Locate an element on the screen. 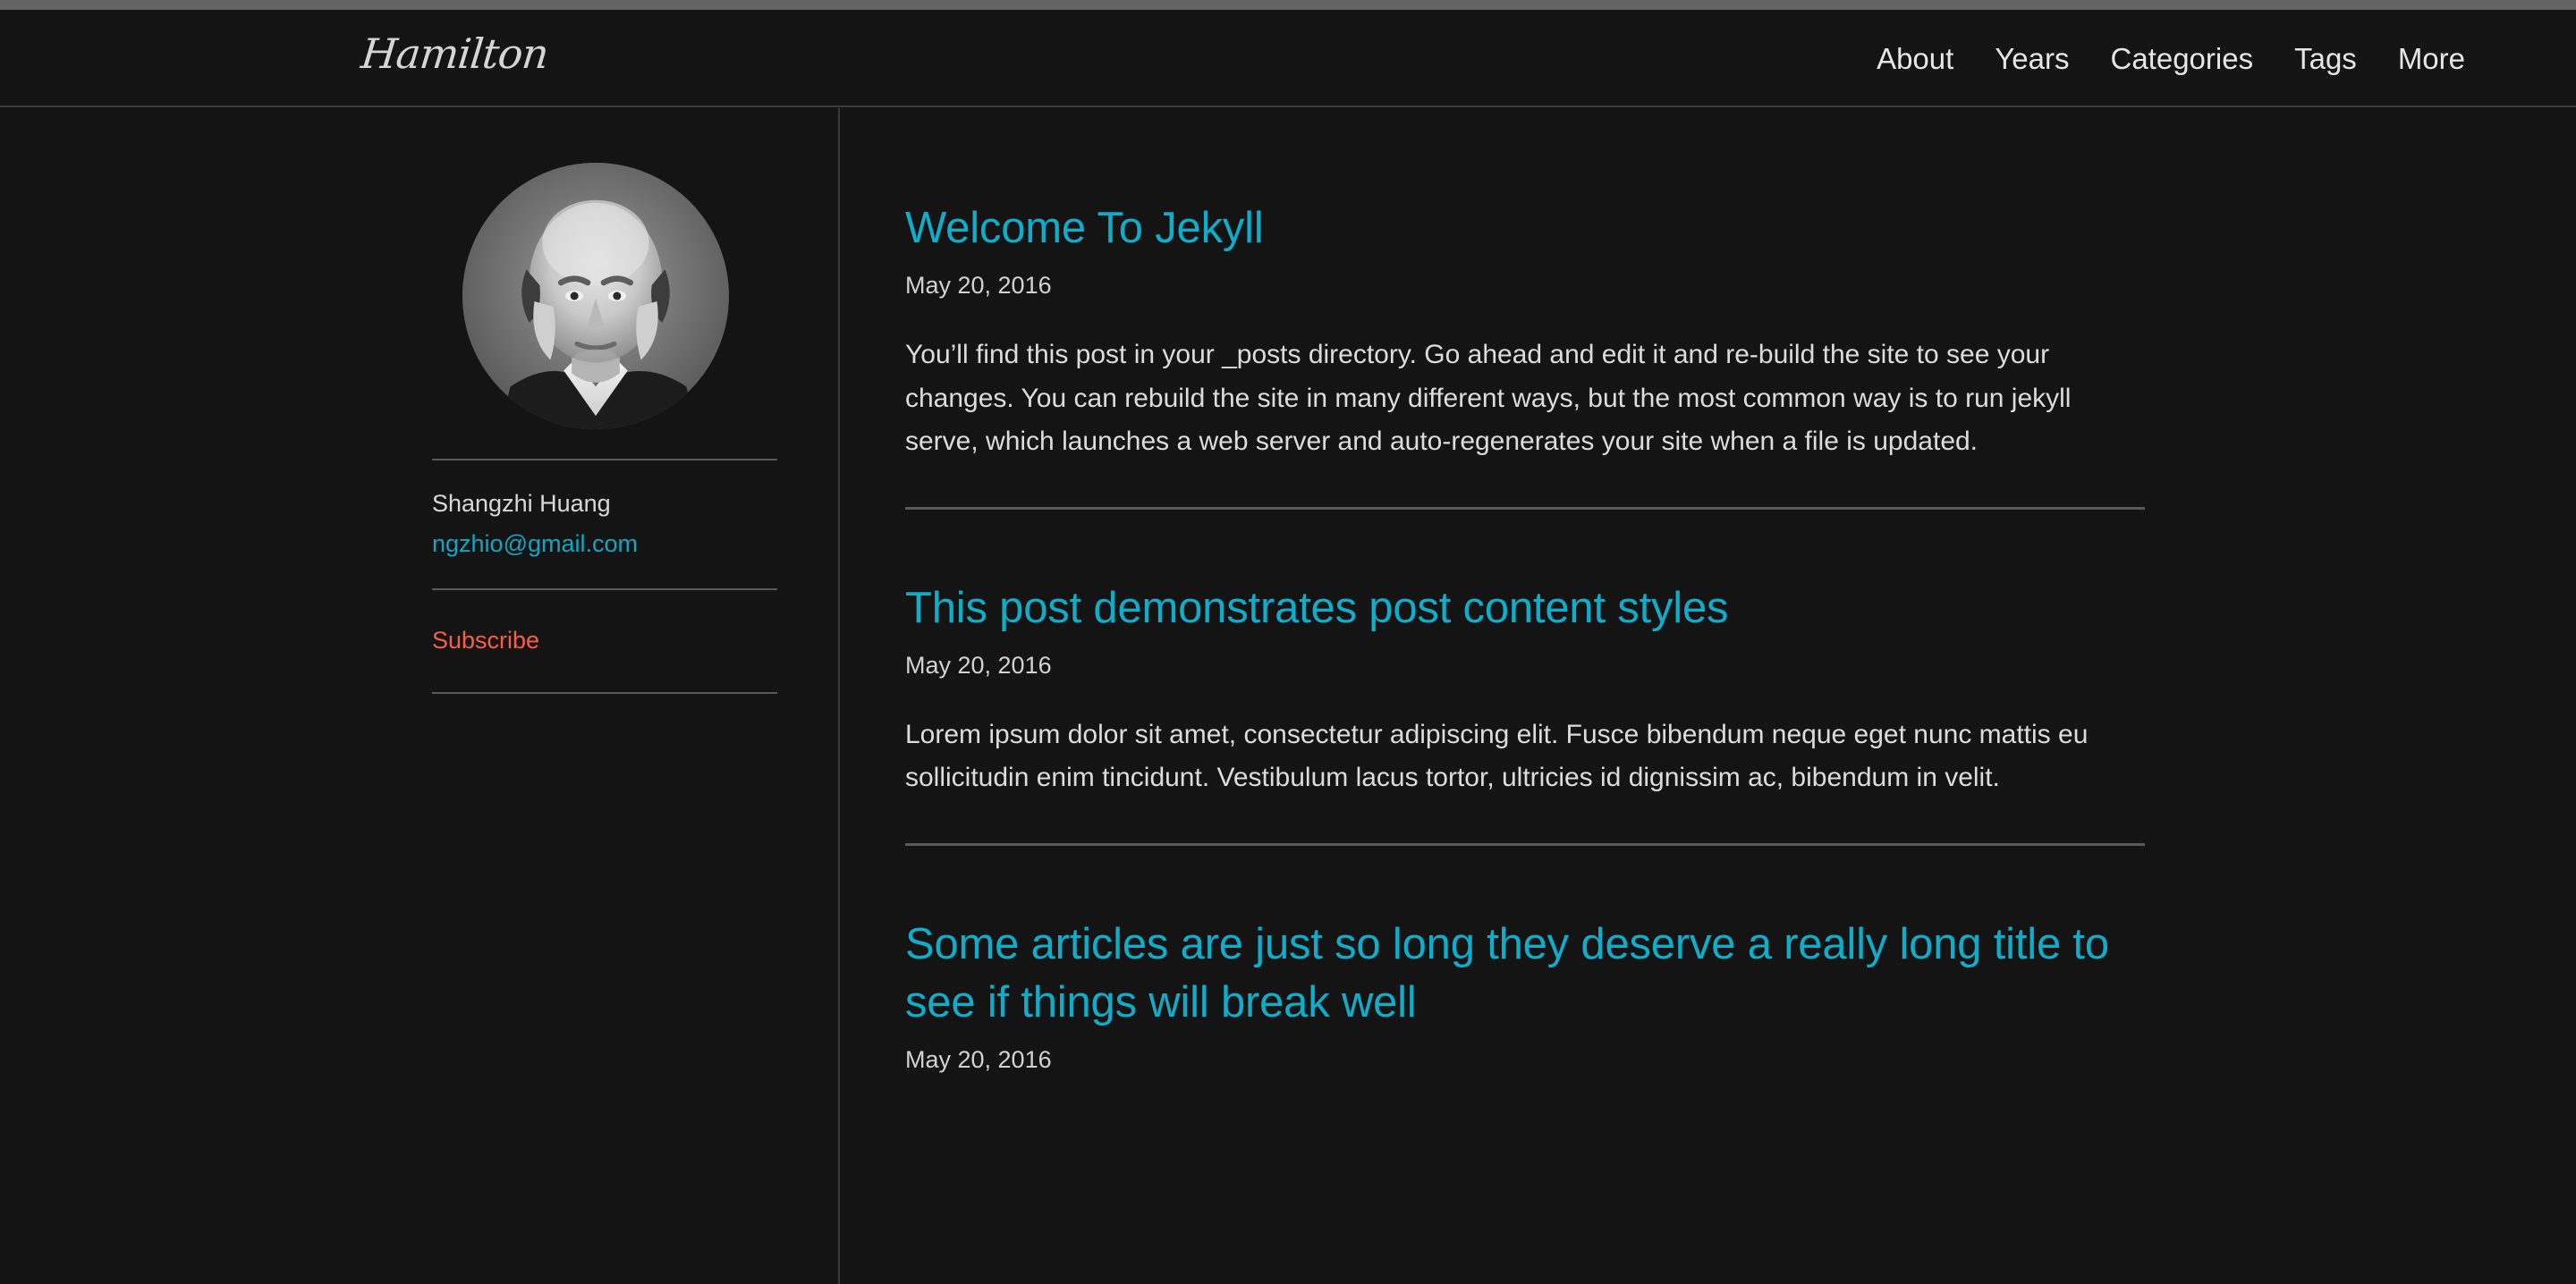 Image resolution: width=2576 pixels, height=1284 pixels. nav-item-more: More is located at coordinates (2431, 59).